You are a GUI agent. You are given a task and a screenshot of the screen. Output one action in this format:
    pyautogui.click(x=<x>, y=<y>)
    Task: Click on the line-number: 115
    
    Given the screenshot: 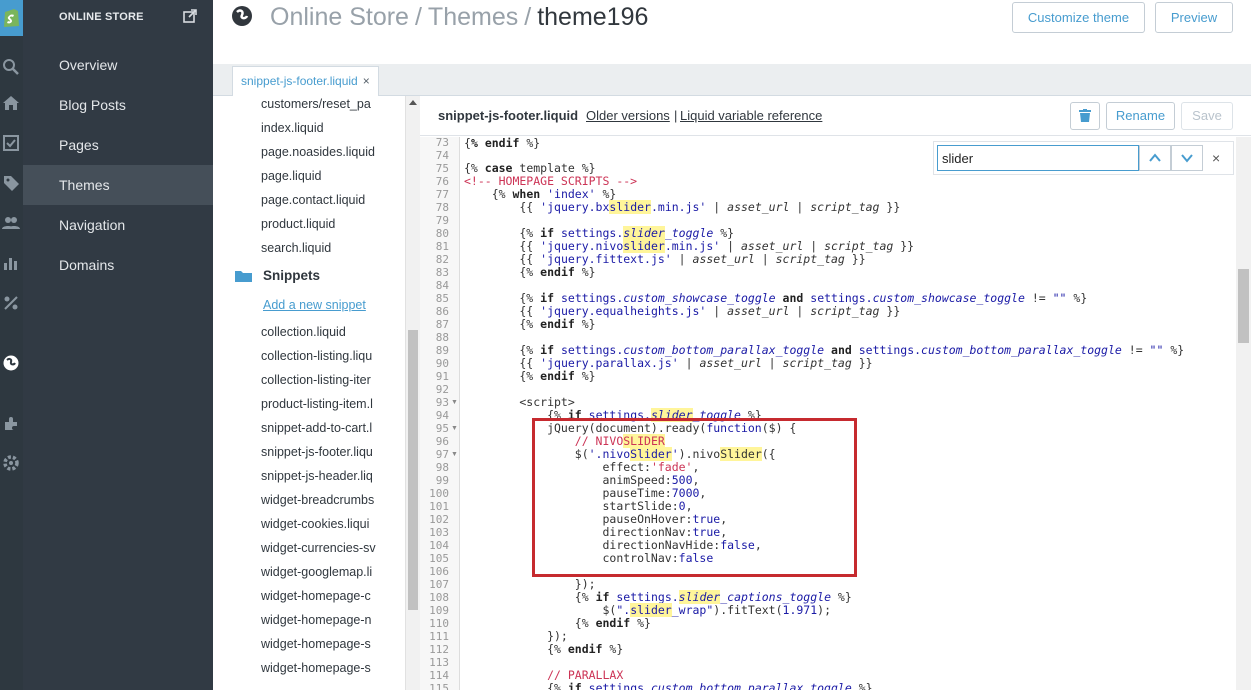 What is the action you would take?
    pyautogui.click(x=439, y=686)
    